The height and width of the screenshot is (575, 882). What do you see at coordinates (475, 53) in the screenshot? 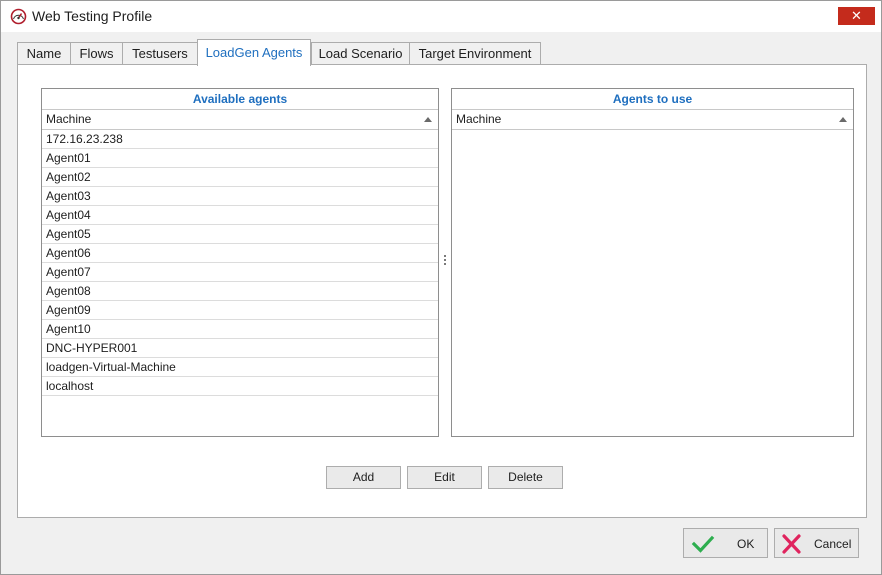
I see `tab-target-environment: Target Environment` at bounding box center [475, 53].